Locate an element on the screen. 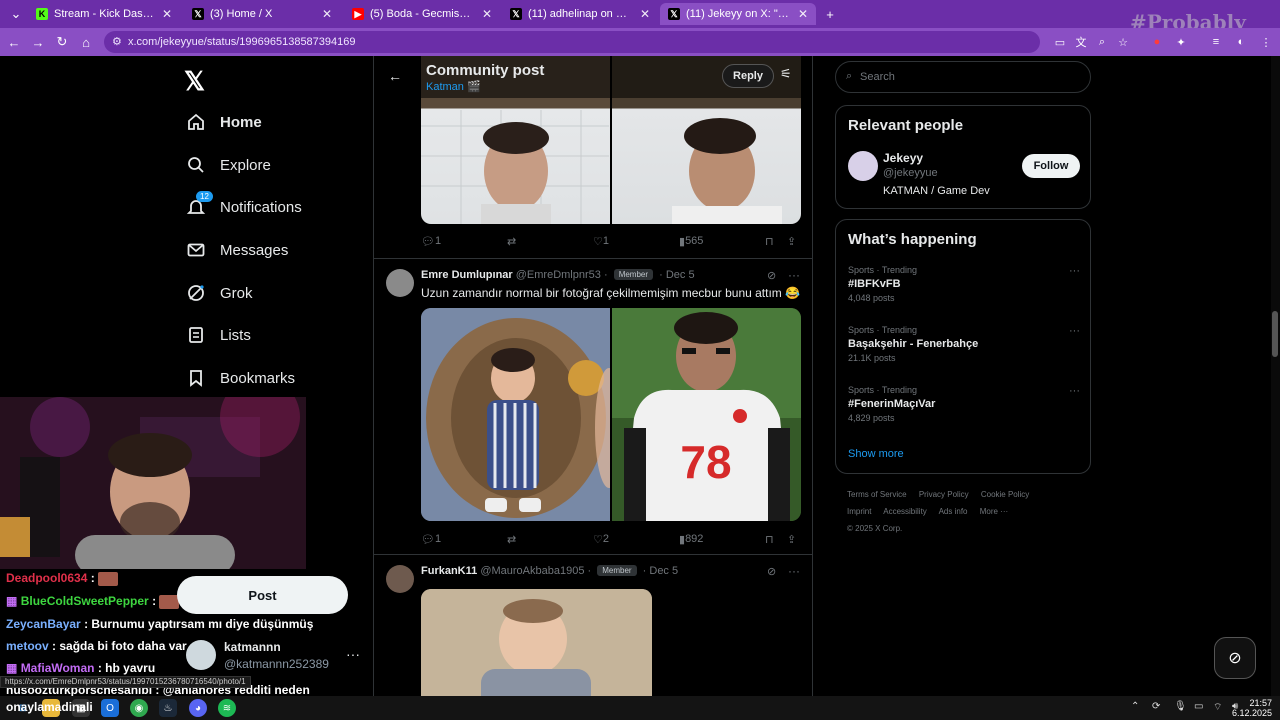 The height and width of the screenshot is (720, 1280). post-button: Post is located at coordinates (262, 595).